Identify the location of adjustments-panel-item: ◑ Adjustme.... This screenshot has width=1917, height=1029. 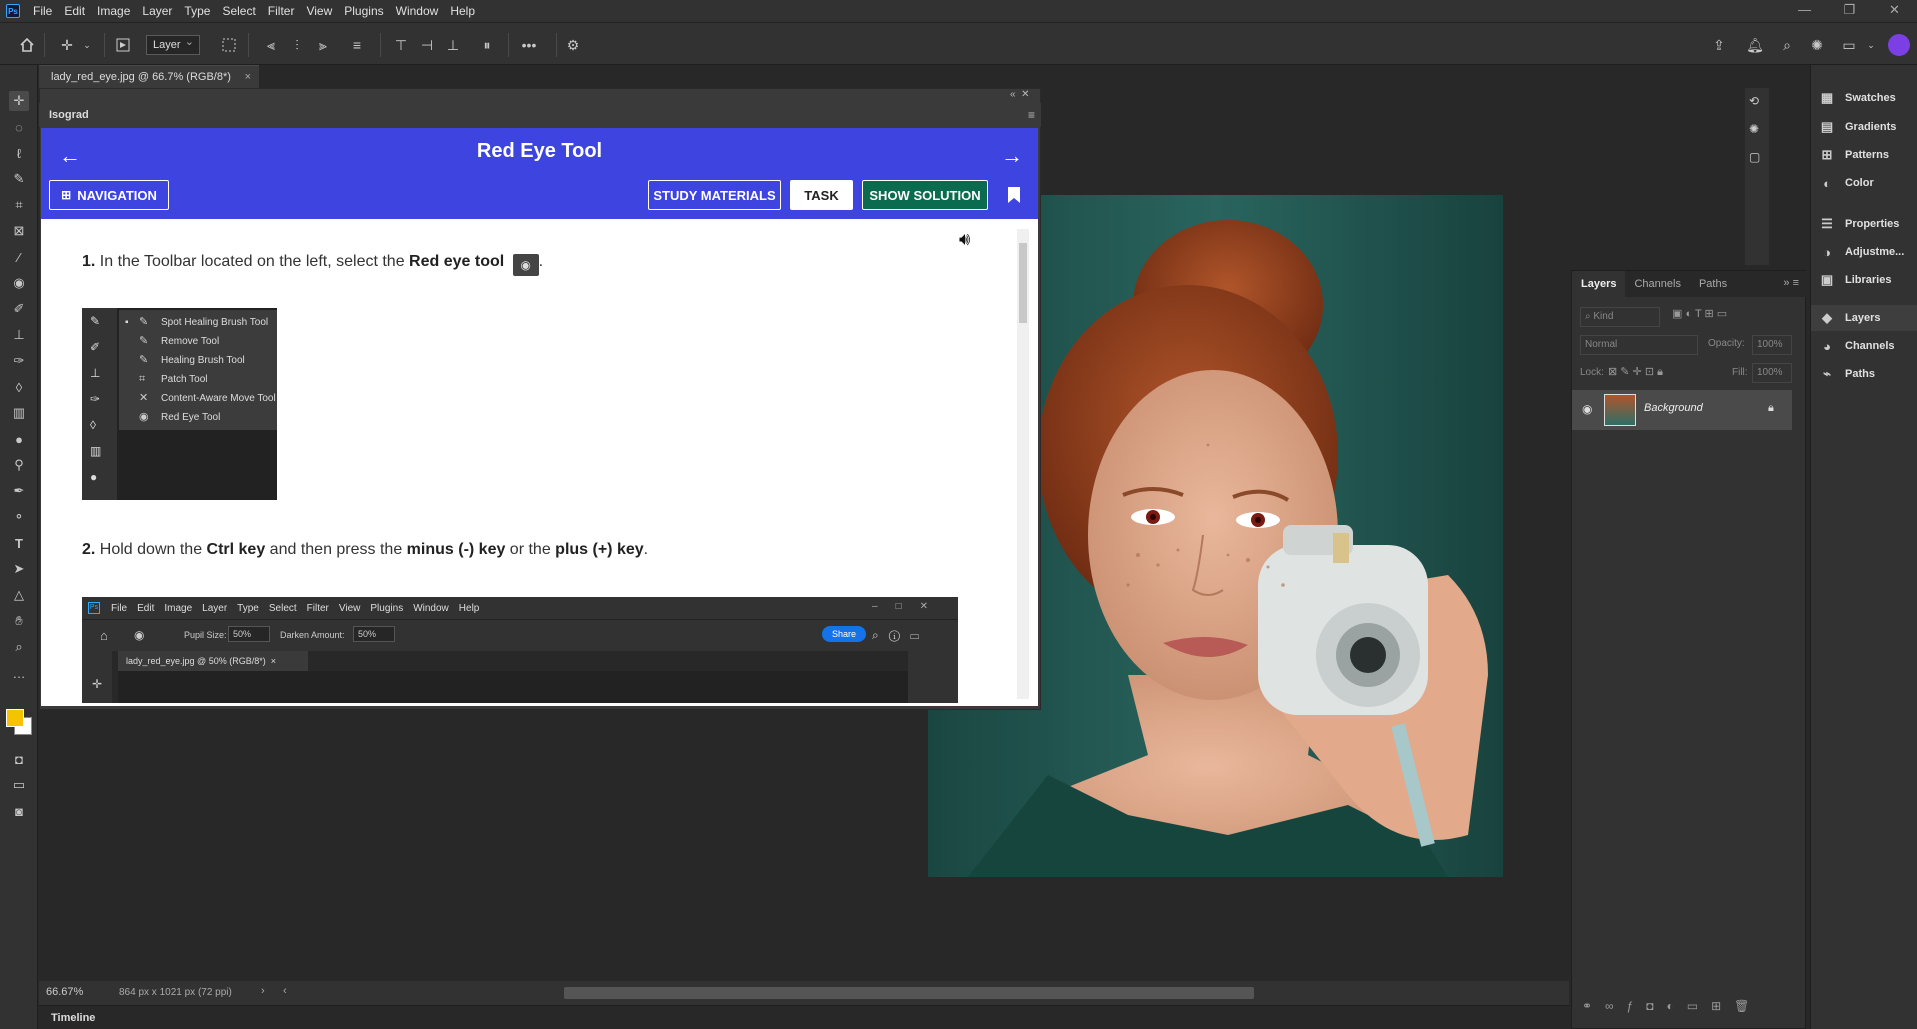
(1864, 252).